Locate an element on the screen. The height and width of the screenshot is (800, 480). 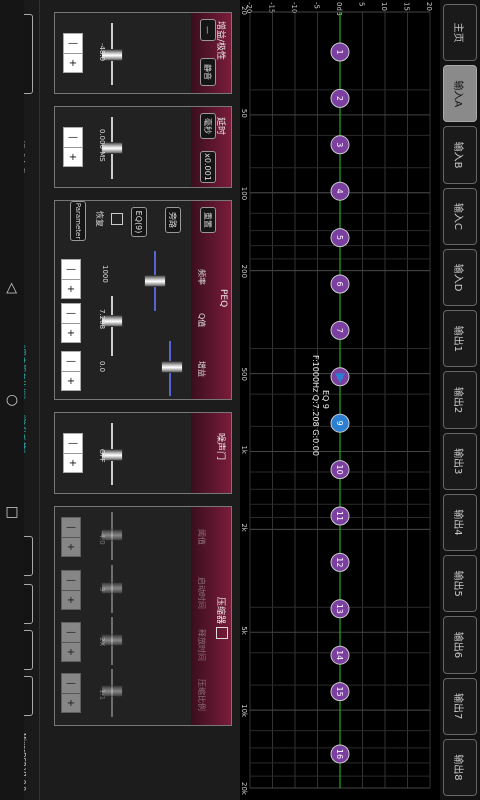
noise-gate-stepper: — + is located at coordinates (73, 453).